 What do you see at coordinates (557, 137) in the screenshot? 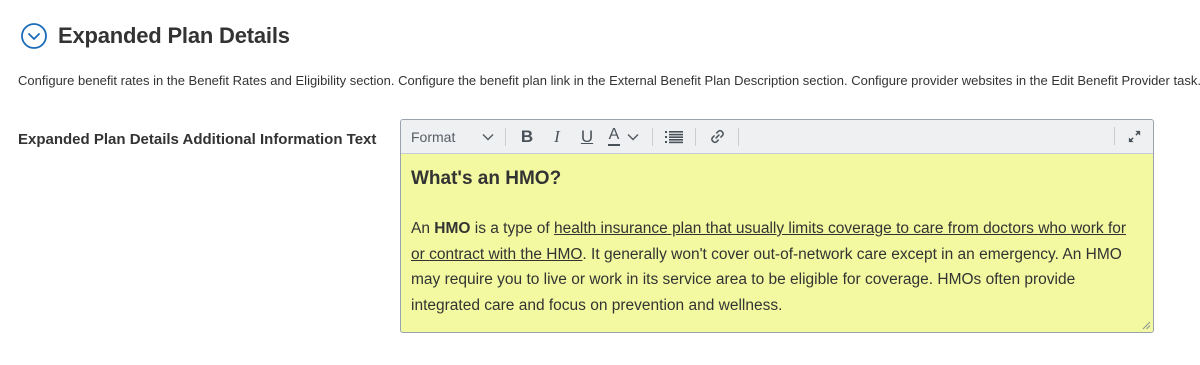
I see `italic-button: I` at bounding box center [557, 137].